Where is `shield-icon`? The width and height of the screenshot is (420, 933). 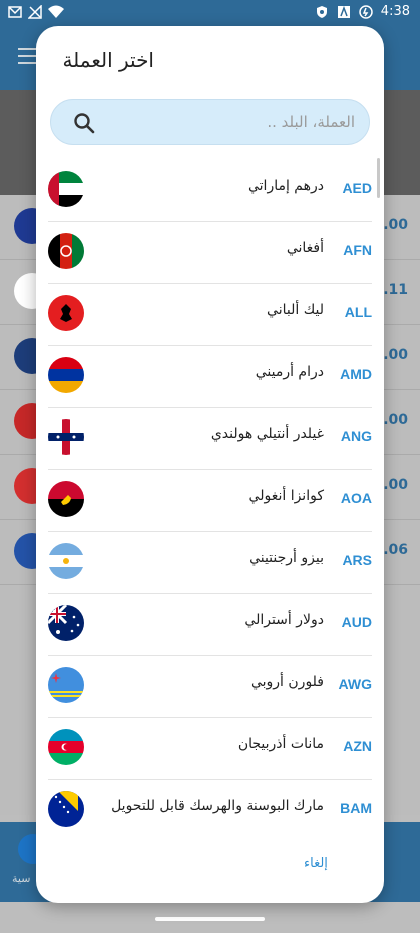 shield-icon is located at coordinates (322, 12).